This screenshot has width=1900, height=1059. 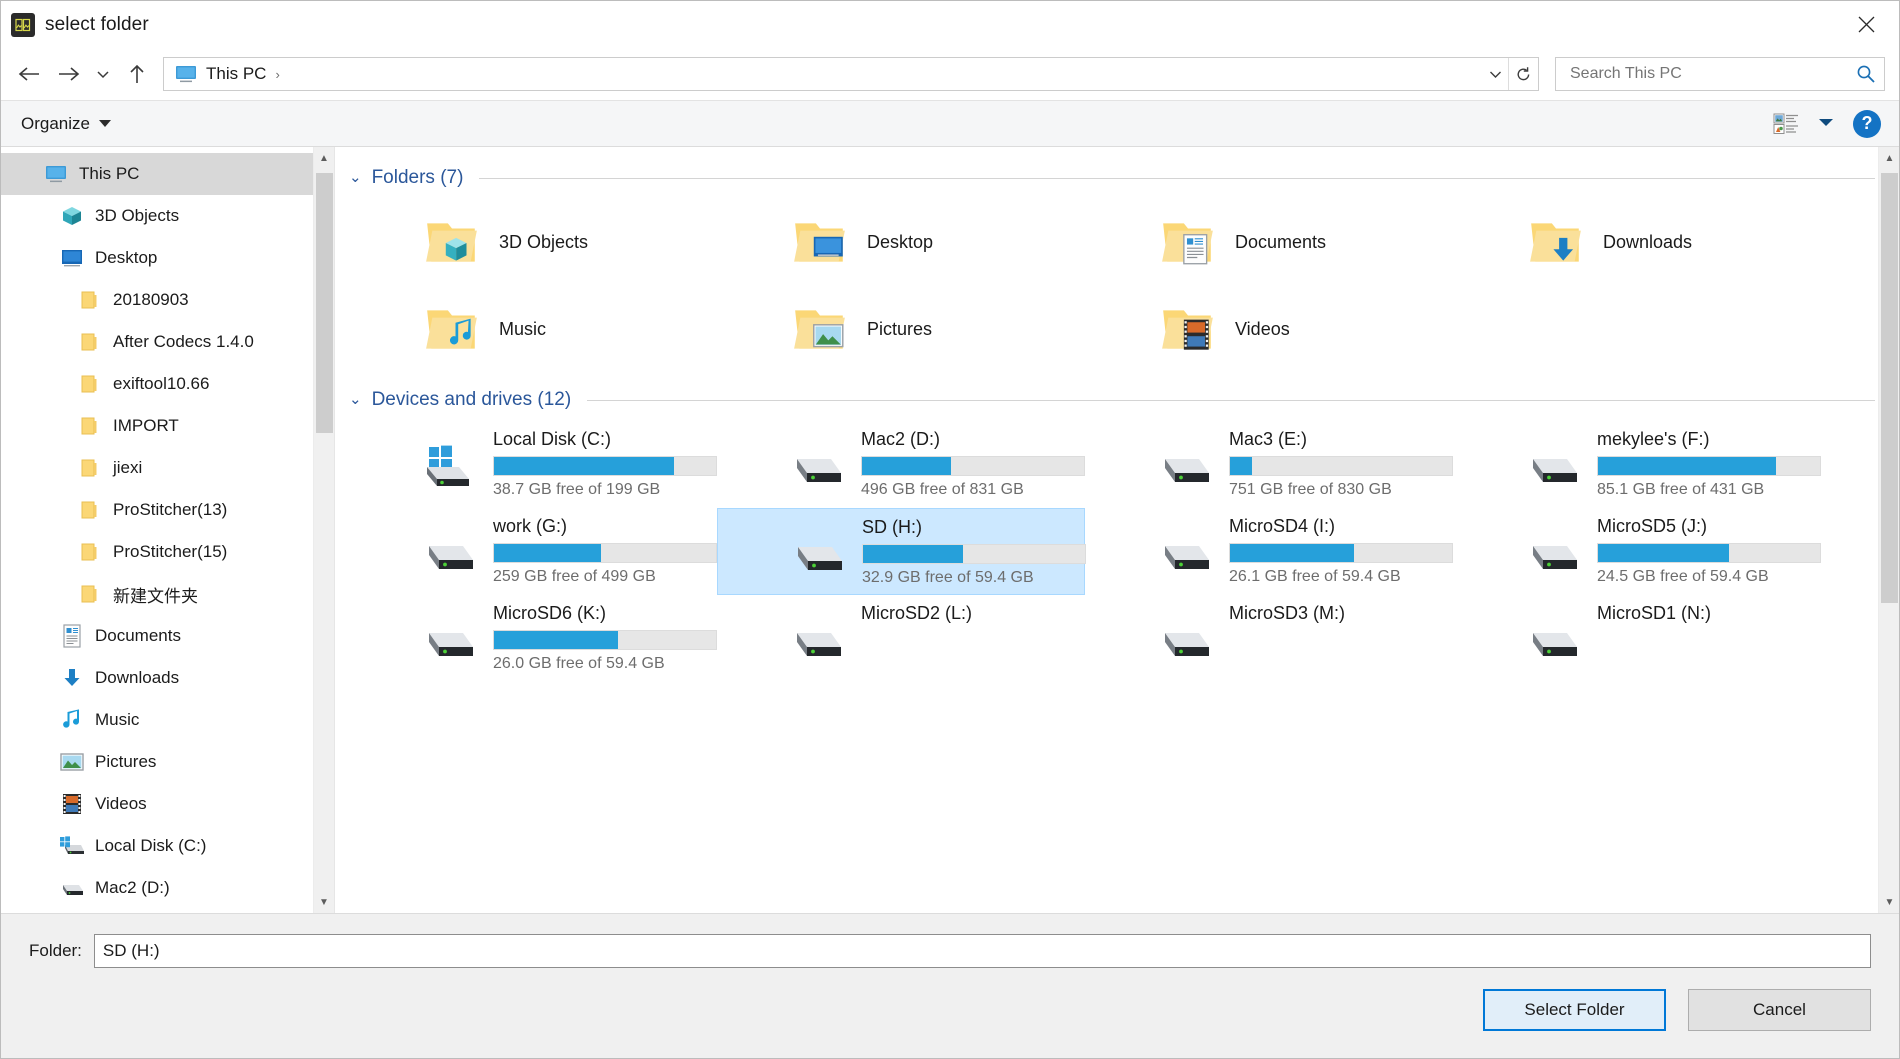 What do you see at coordinates (167, 678) in the screenshot?
I see `sidebar-item-downloads: Downloads` at bounding box center [167, 678].